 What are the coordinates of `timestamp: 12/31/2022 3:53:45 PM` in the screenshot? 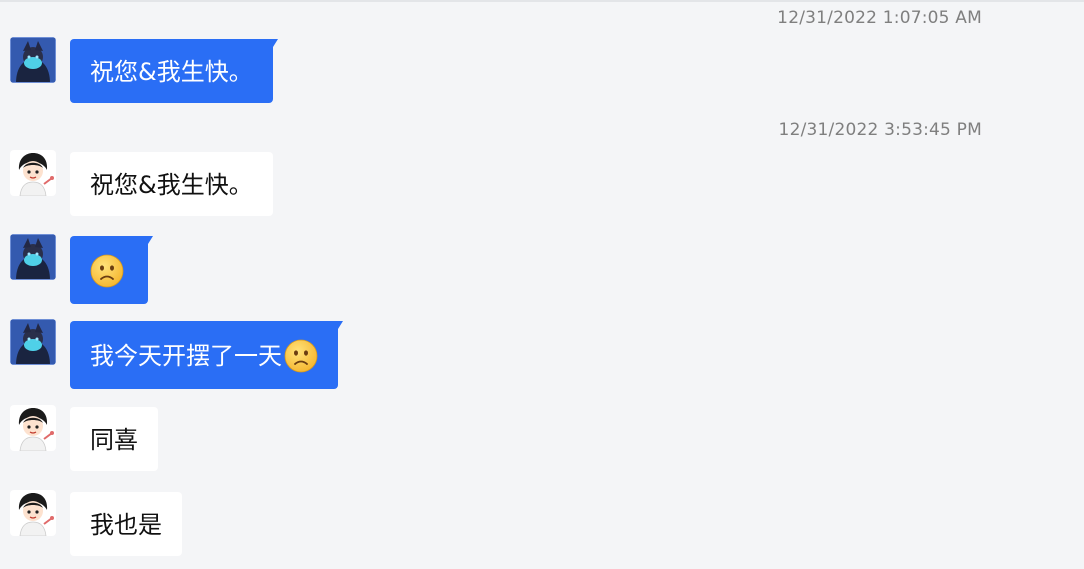 It's located at (880, 130).